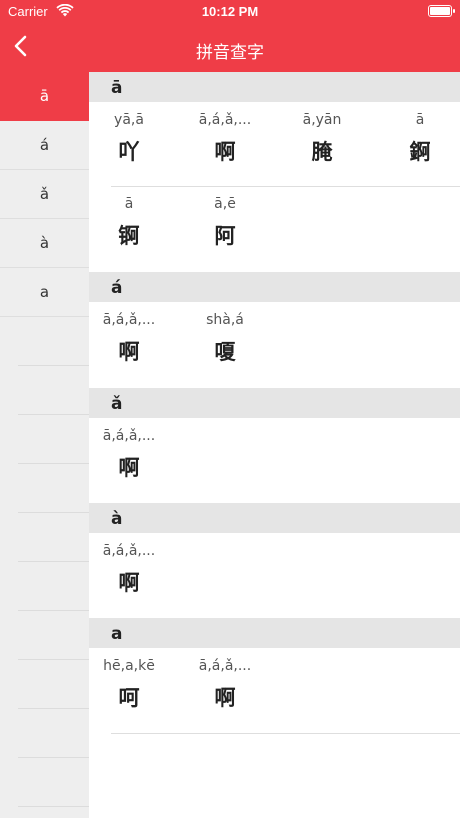  I want to click on pinyin-label: shà,á, so click(225, 320).